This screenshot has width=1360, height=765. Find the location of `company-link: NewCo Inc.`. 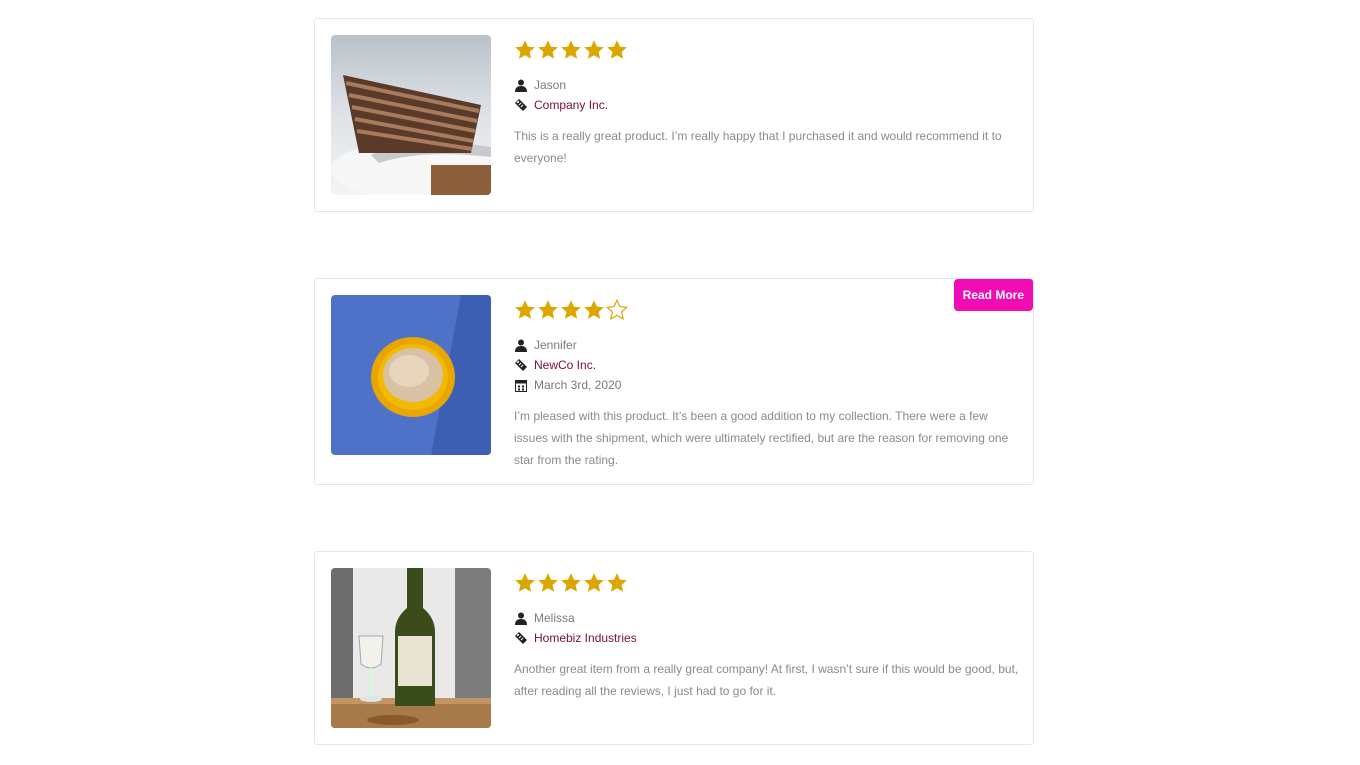

company-link: NewCo Inc. is located at coordinates (565, 365).